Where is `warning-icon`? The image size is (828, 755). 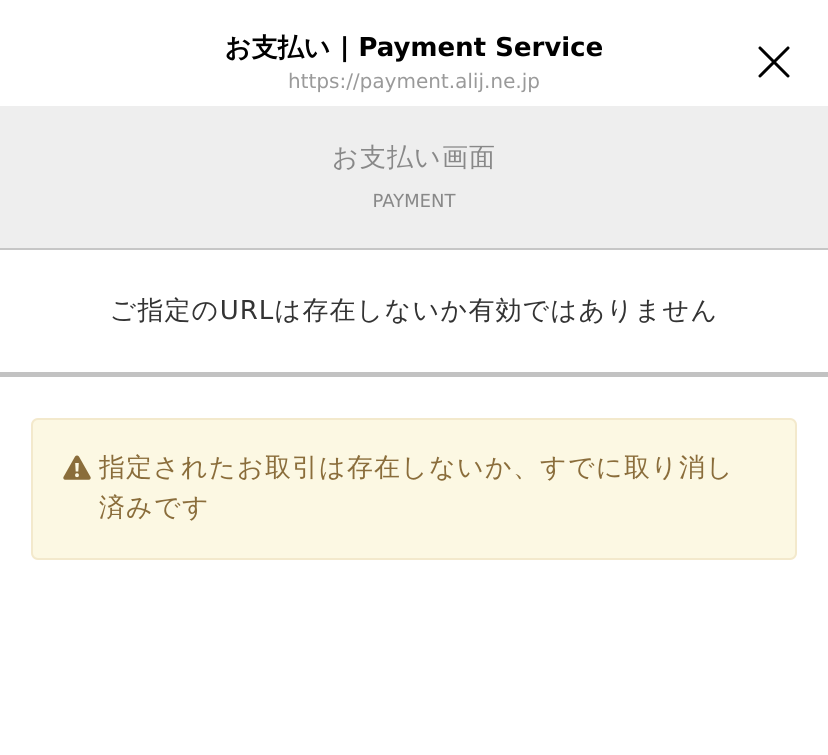 warning-icon is located at coordinates (77, 467).